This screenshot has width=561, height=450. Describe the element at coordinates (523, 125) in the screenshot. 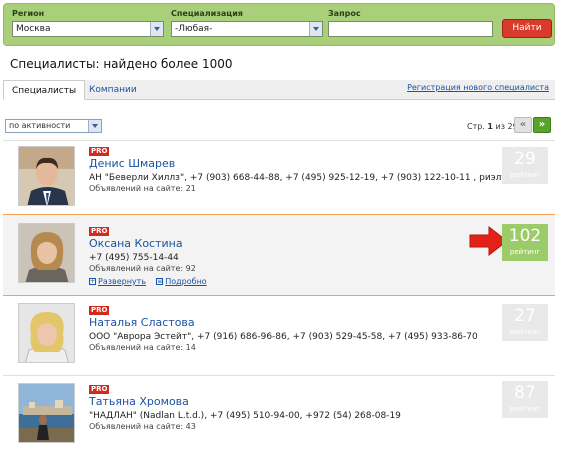

I see `pager-prev-button: «` at that location.